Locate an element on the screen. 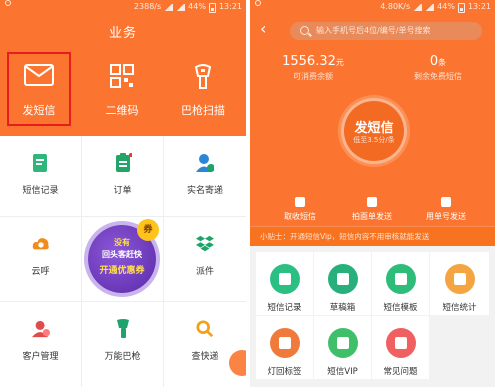 This screenshot has height=387, width=495. coupon-promo-banner: 没有 回头客赶快 开通优惠券 券 is located at coordinates (122, 259).